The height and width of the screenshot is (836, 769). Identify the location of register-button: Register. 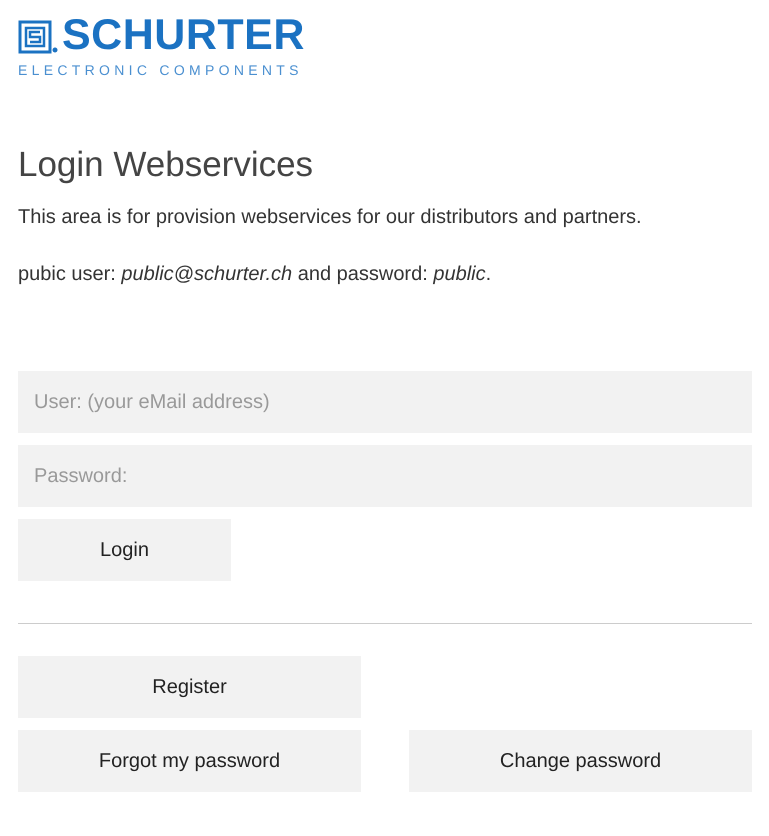
(189, 687).